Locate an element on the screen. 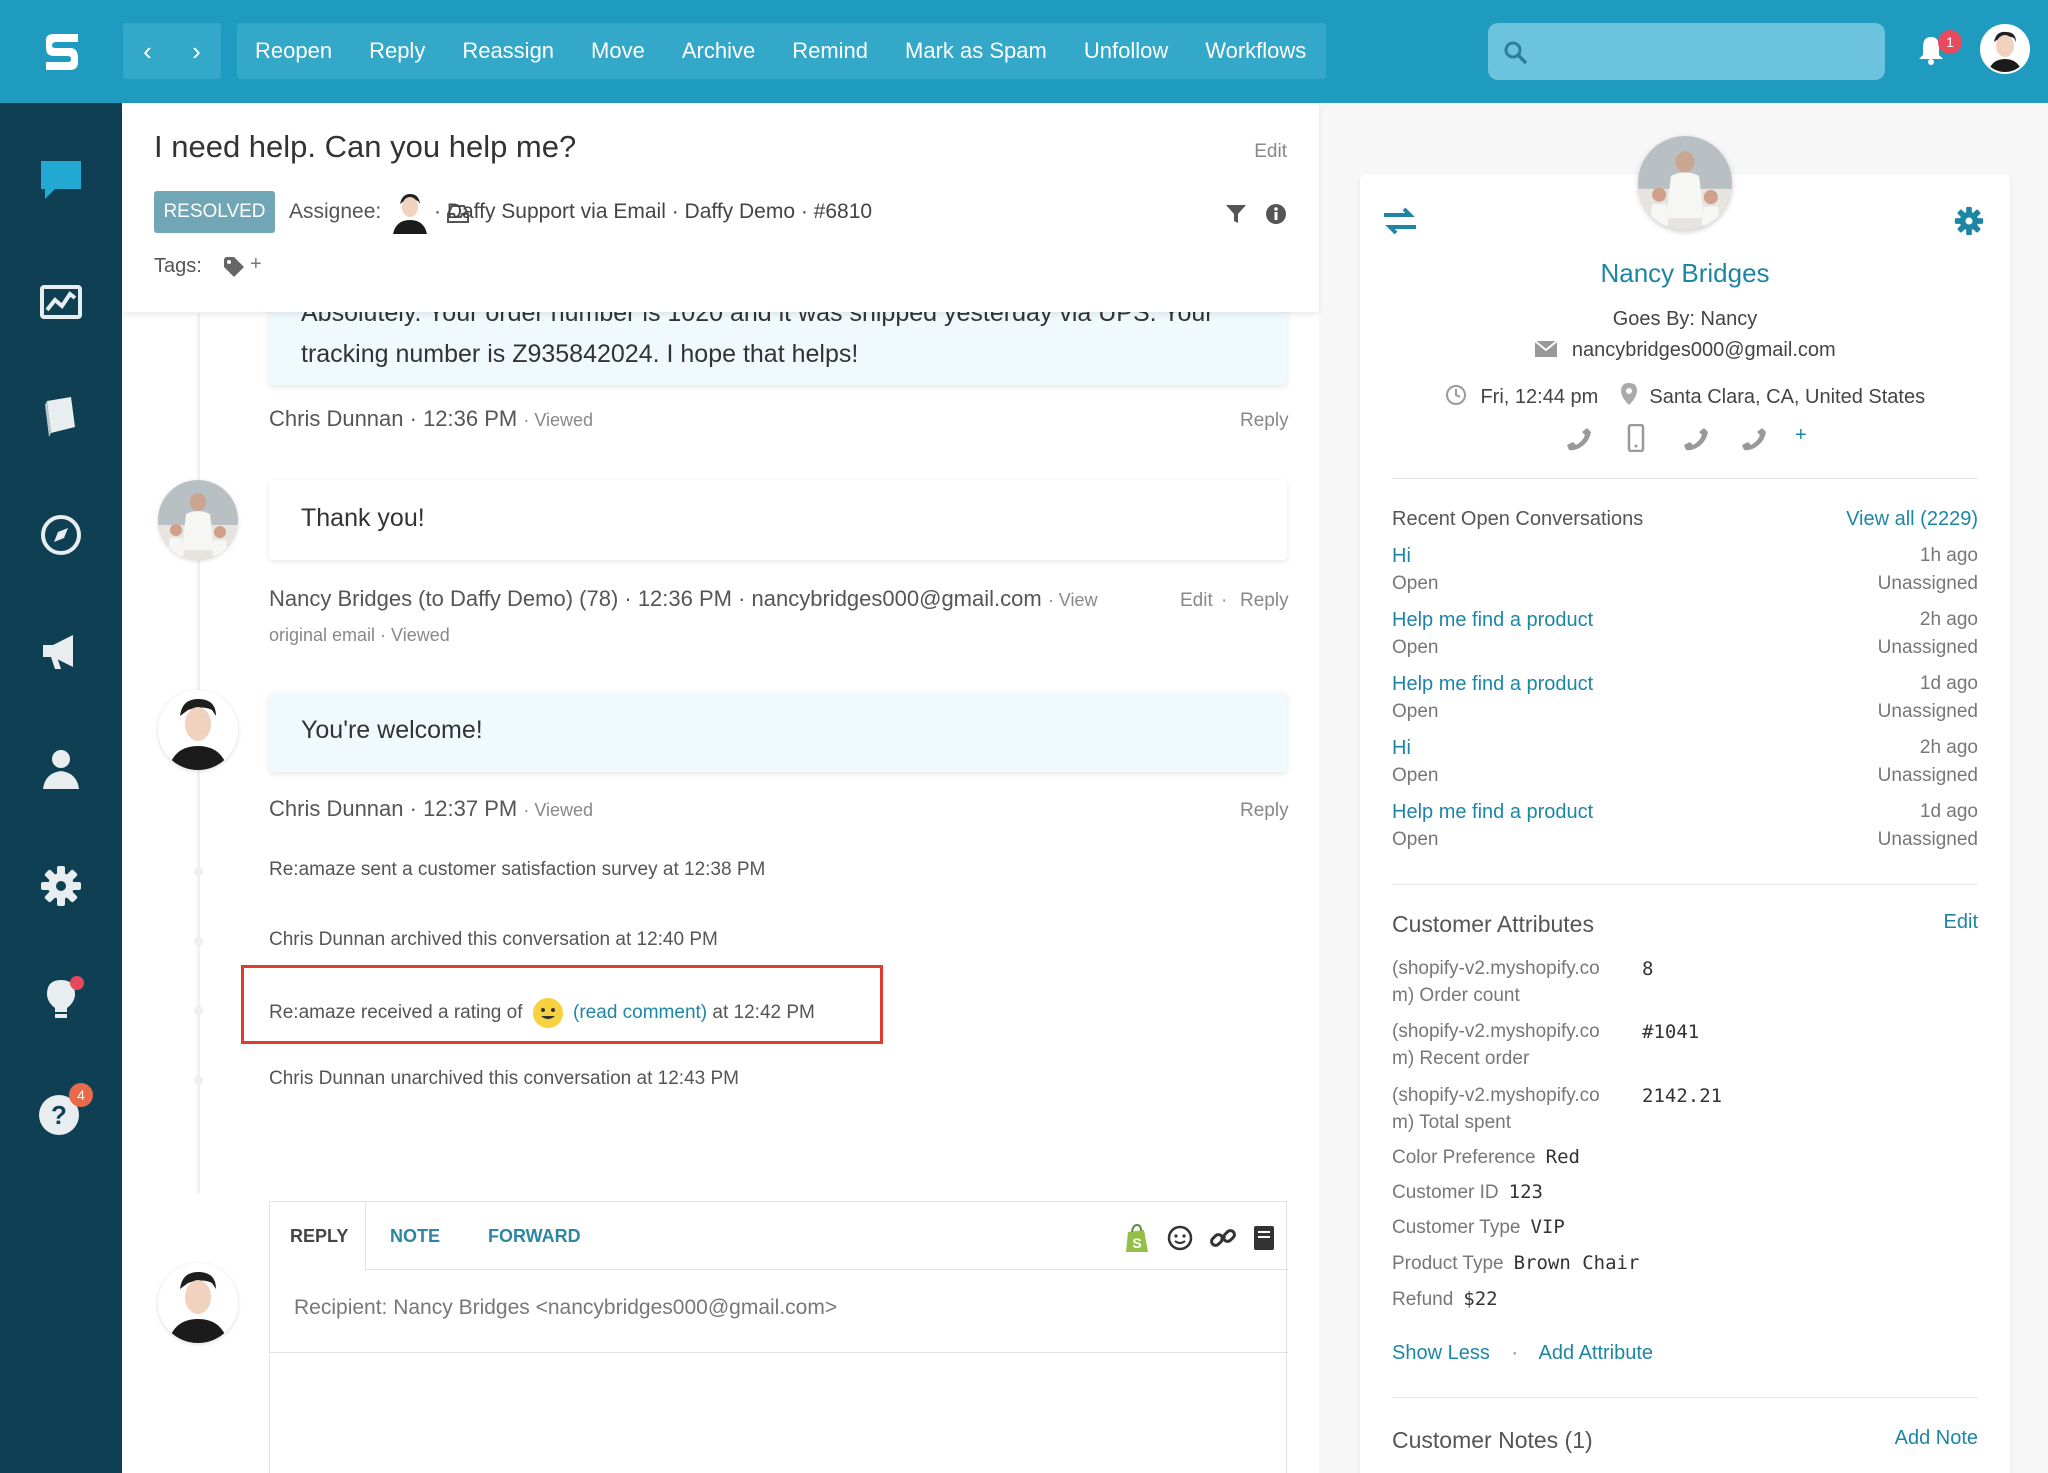 The height and width of the screenshot is (1473, 2048). agent-avatar is located at coordinates (198, 730).